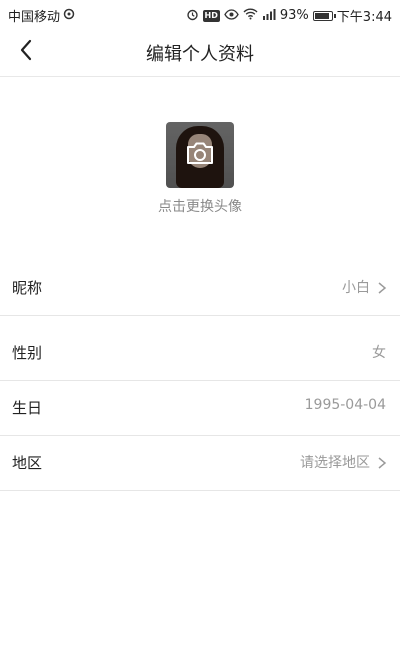 The image size is (400, 666). Describe the element at coordinates (200, 288) in the screenshot. I see `row-nickname: 昵称 小白` at that location.